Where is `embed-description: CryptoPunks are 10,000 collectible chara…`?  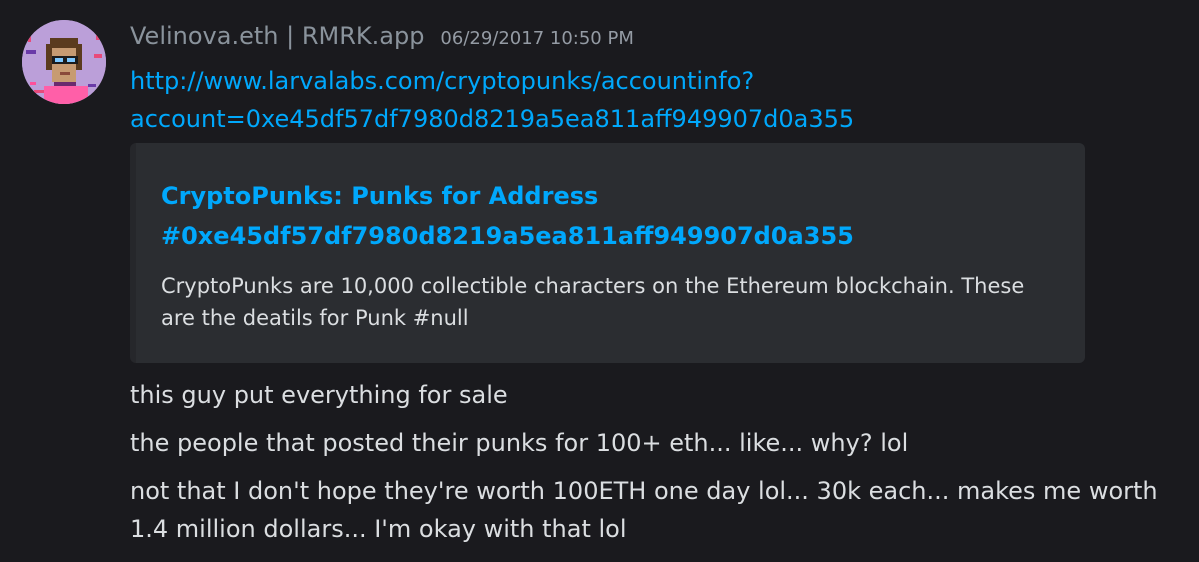 embed-description: CryptoPunks are 10,000 collectible chara… is located at coordinates (616, 302).